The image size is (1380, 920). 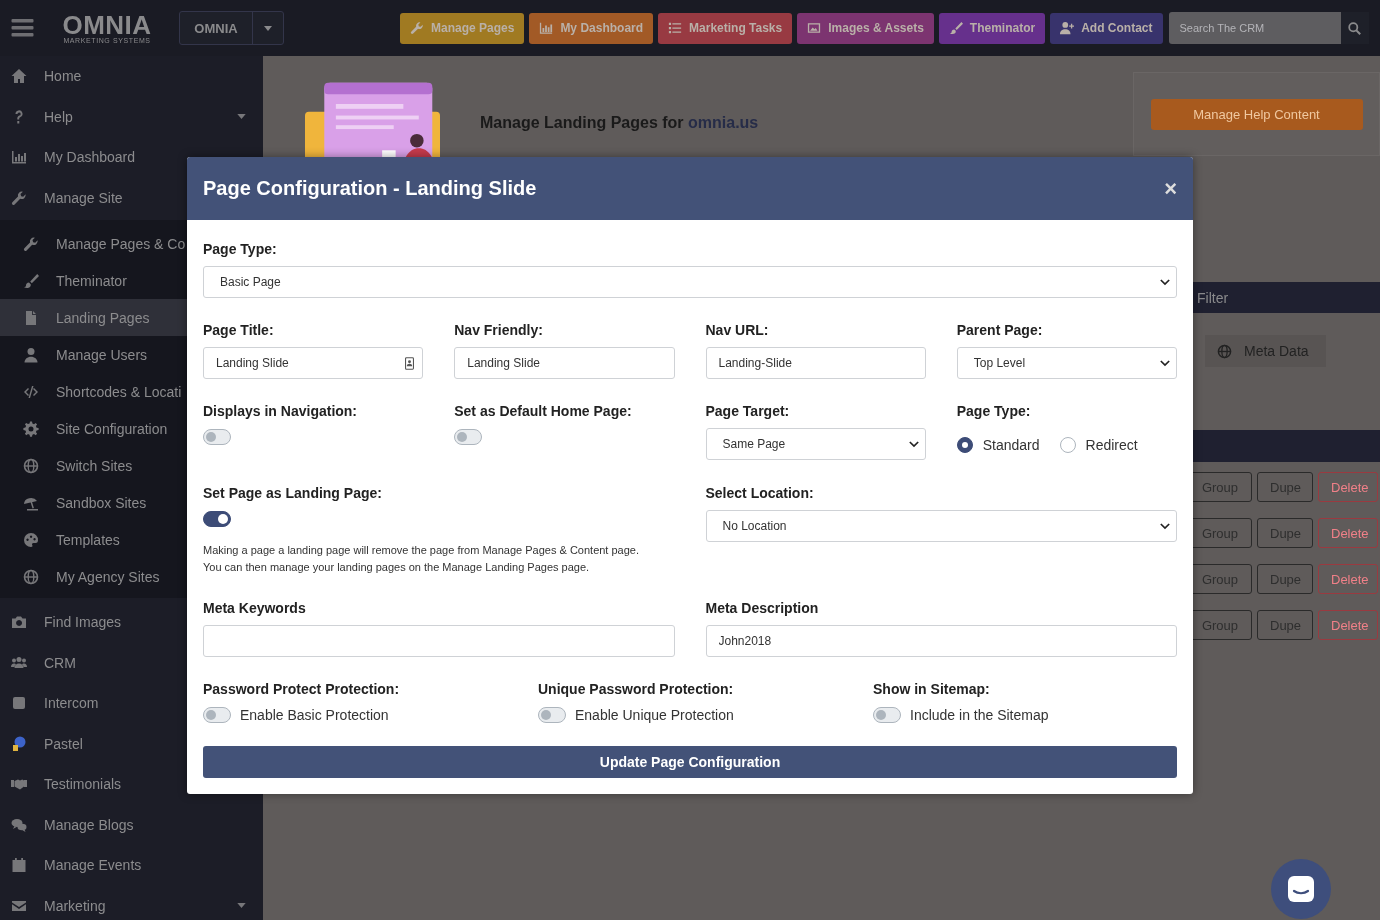 I want to click on users-icon, so click(x=19, y=662).